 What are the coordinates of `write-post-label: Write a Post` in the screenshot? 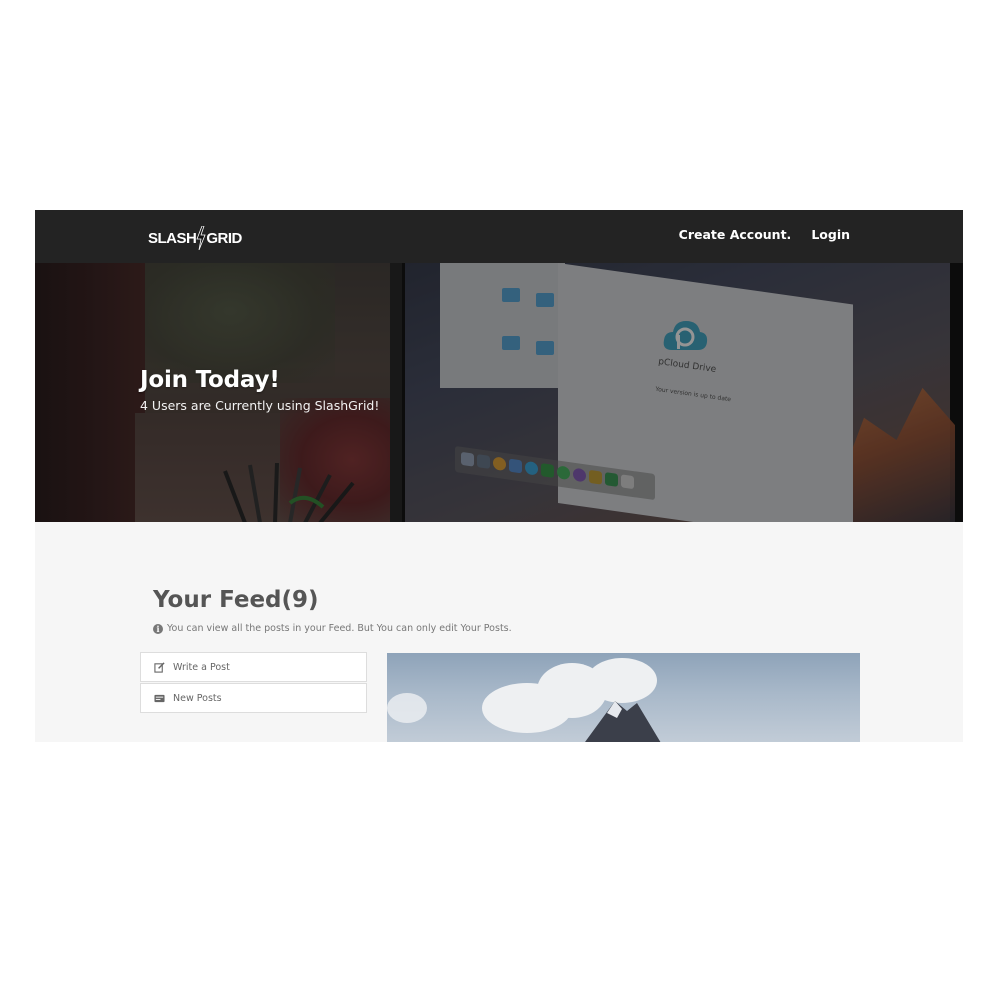 It's located at (201, 667).